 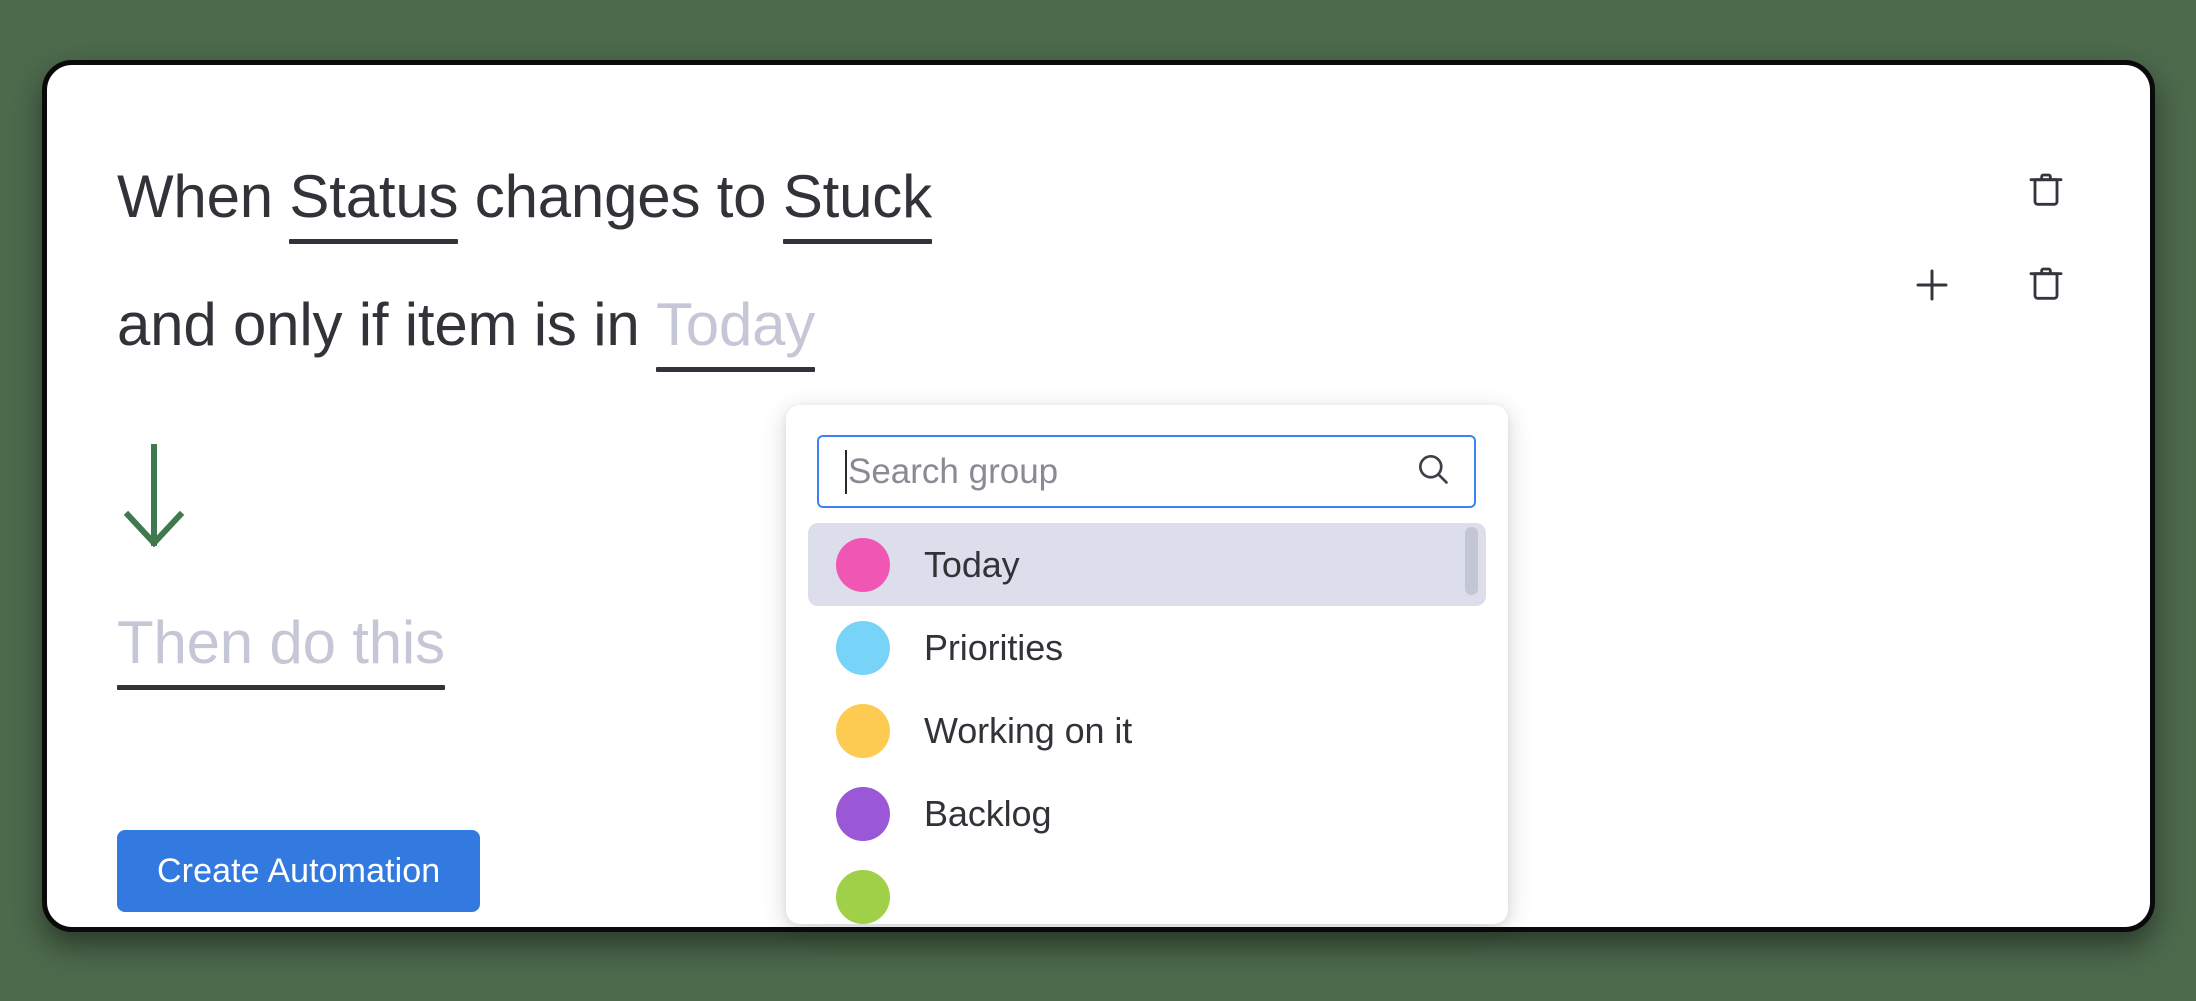 What do you see at coordinates (299, 871) in the screenshot?
I see `create-automation-button: Create Automation` at bounding box center [299, 871].